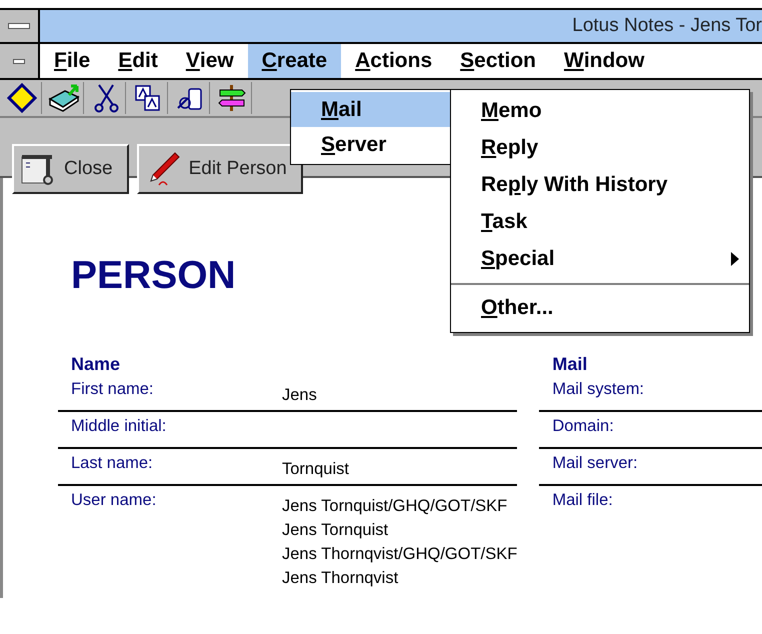  What do you see at coordinates (336, 530) in the screenshot?
I see `field-value: Jens Tornquist` at bounding box center [336, 530].